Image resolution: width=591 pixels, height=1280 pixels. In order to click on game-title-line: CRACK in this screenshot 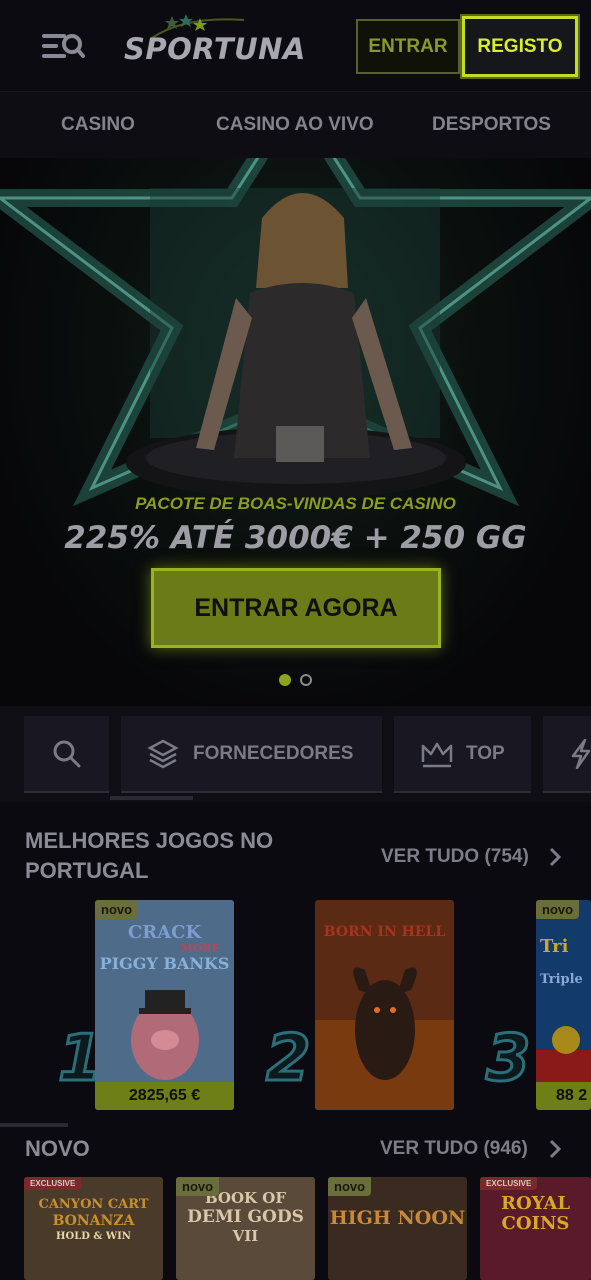, I will do `click(164, 932)`.